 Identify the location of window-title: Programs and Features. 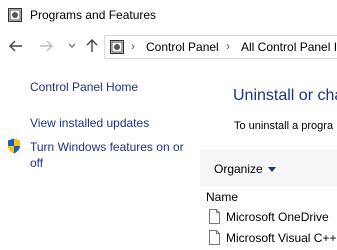
(93, 15).